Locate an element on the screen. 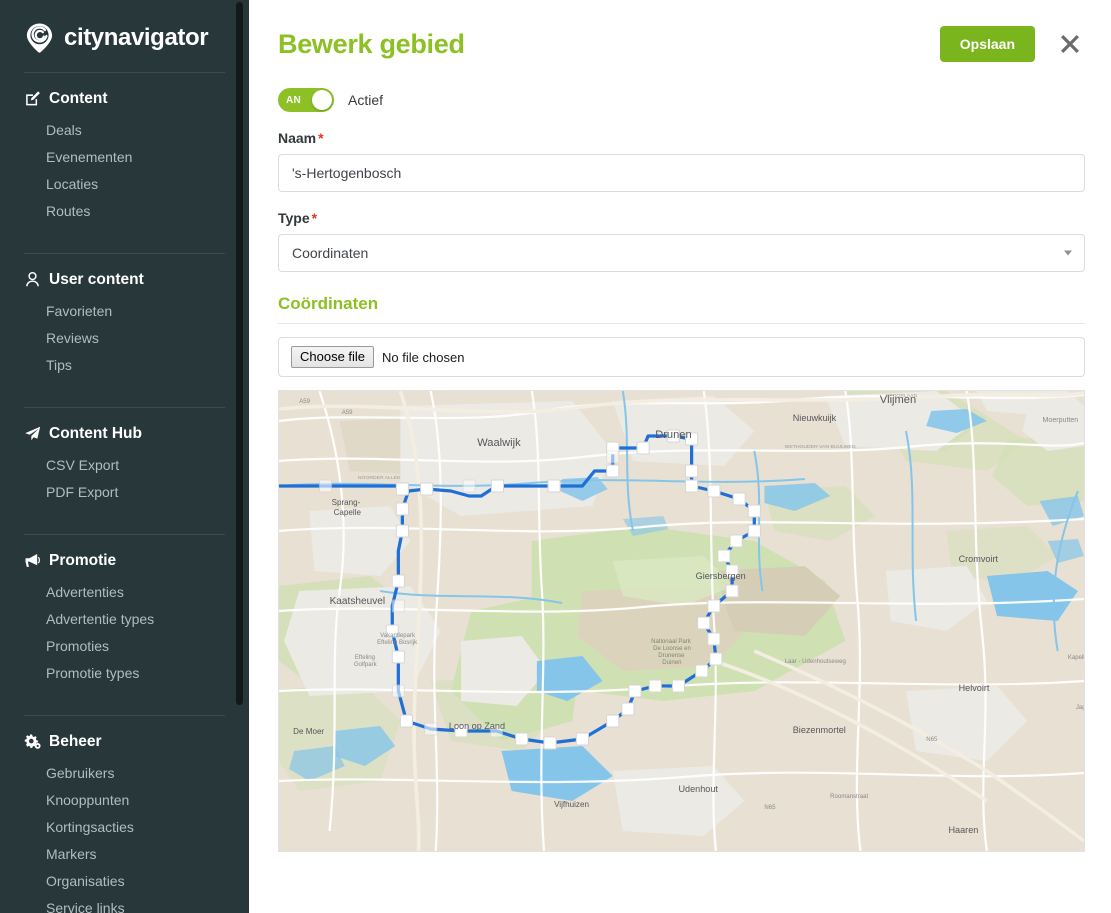 Image resolution: width=1111 pixels, height=913 pixels. sidebar-item-routes: Routes is located at coordinates (124, 211).